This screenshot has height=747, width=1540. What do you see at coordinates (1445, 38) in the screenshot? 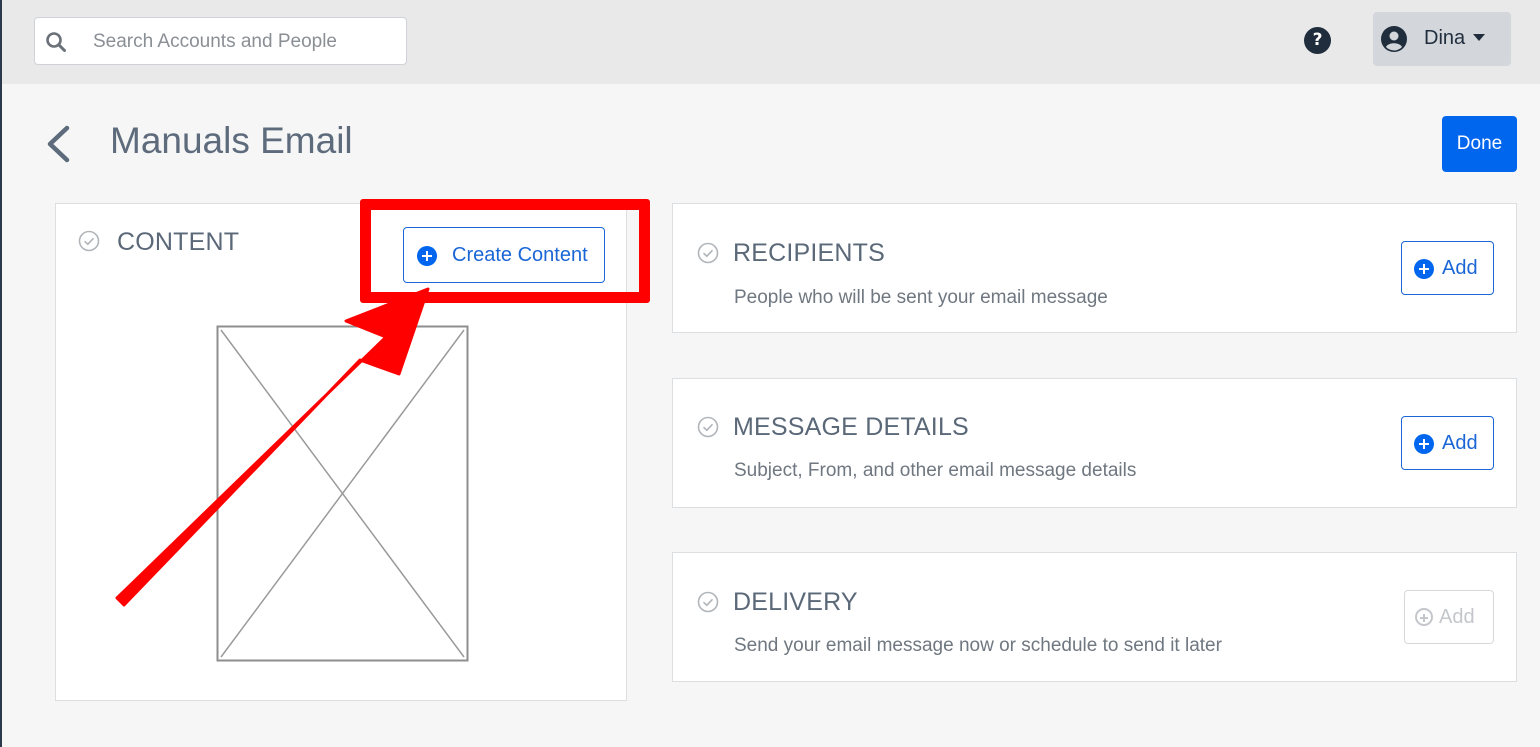
I see `user-name: Dina` at bounding box center [1445, 38].